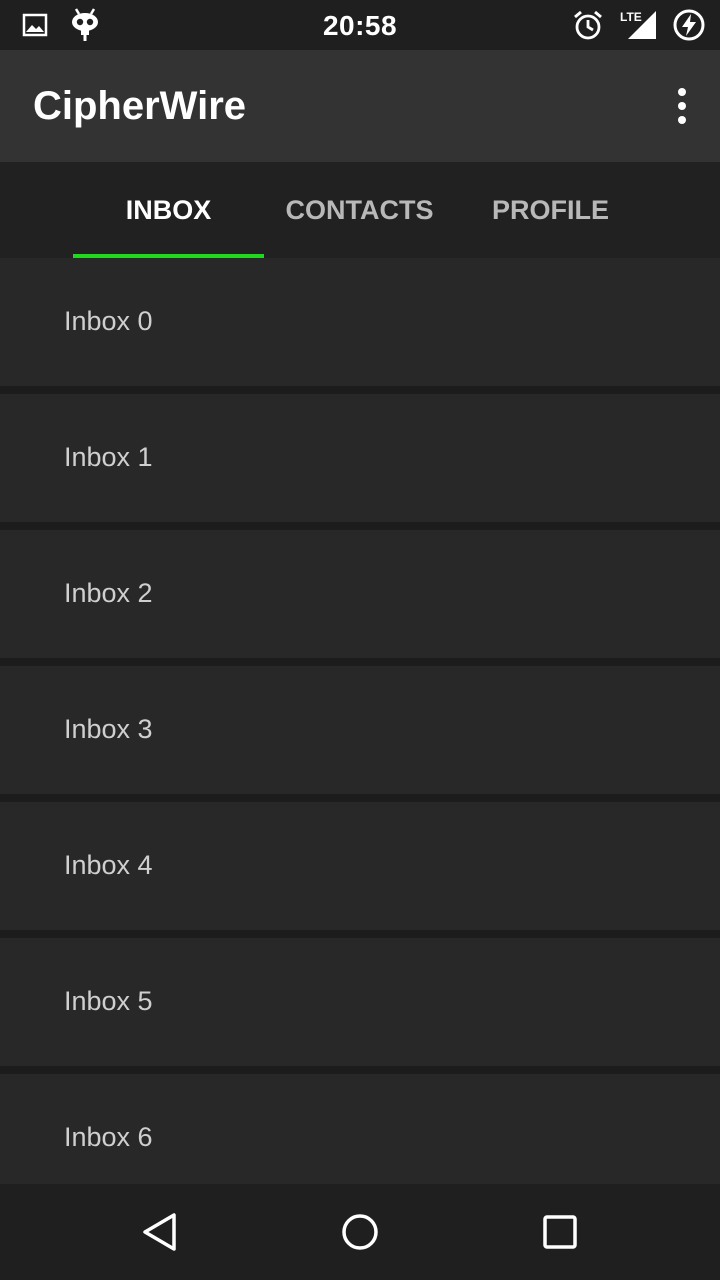 This screenshot has width=720, height=1280. Describe the element at coordinates (168, 210) in the screenshot. I see `tab-inbox: INBOX` at that location.